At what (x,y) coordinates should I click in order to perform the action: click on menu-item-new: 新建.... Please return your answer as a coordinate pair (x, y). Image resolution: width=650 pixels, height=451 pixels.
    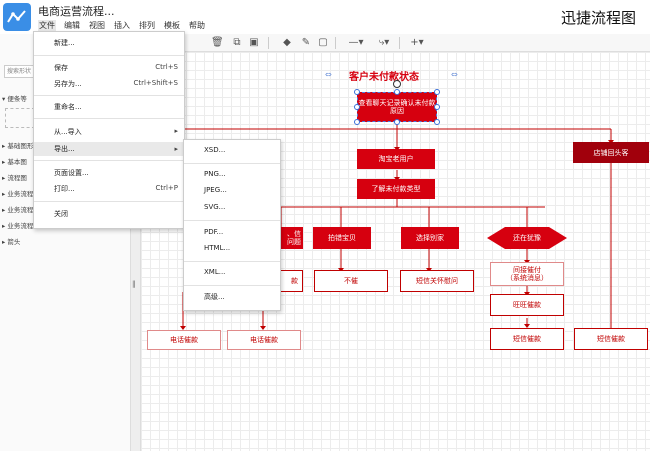
    Looking at the image, I should click on (109, 44).